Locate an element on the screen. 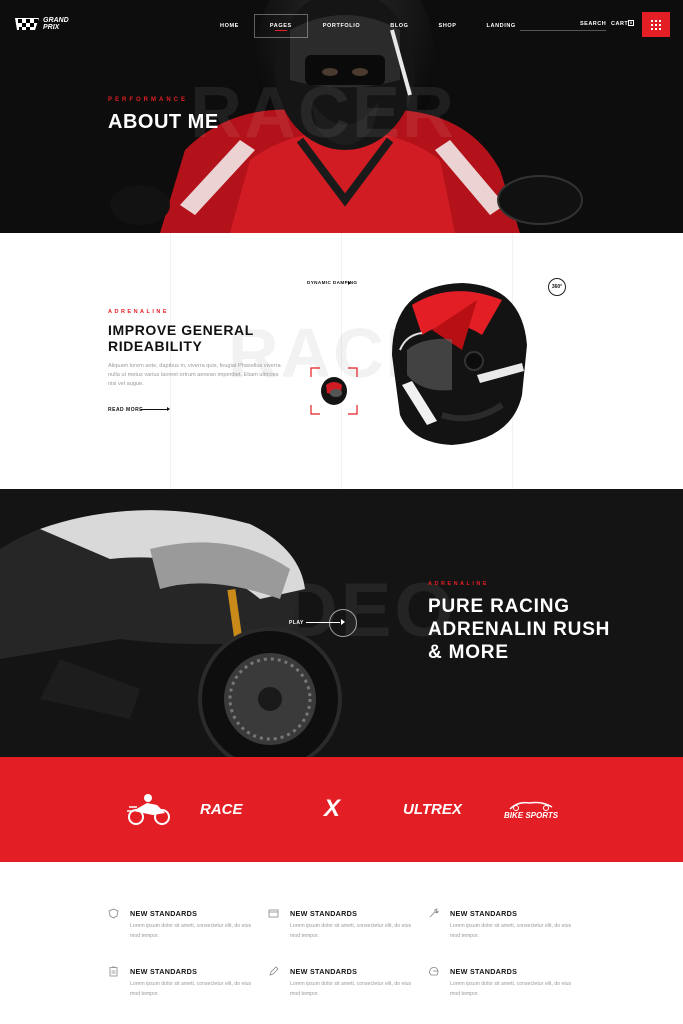 This screenshot has width=683, height=1024. brand-x: X is located at coordinates (332, 809).